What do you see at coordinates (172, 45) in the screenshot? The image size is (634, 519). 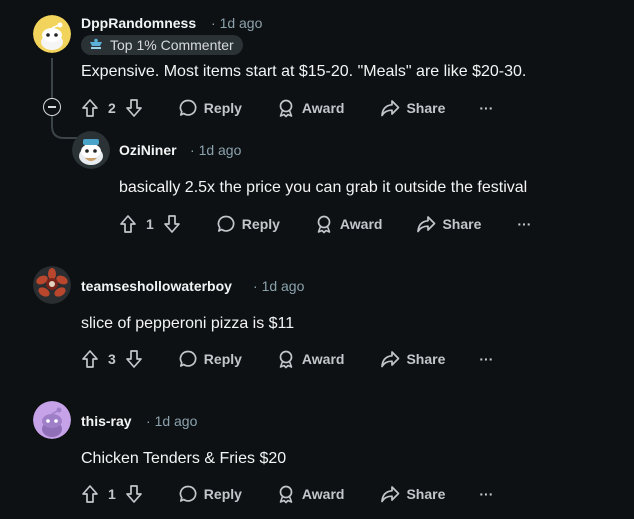 I see `badge-label: Top 1% Commenter` at bounding box center [172, 45].